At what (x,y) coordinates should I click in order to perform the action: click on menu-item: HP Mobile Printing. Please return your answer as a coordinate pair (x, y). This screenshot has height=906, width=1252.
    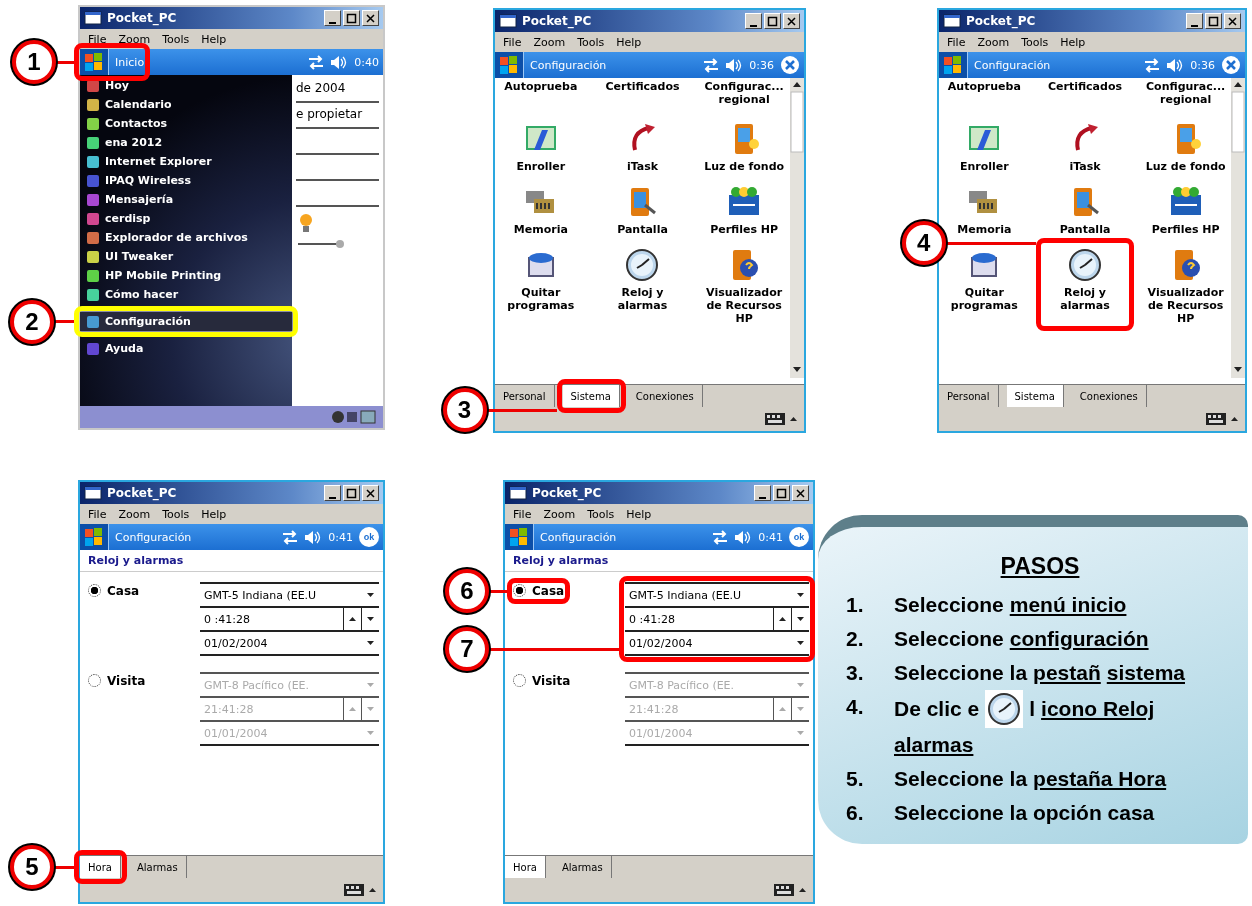
    Looking at the image, I should click on (186, 275).